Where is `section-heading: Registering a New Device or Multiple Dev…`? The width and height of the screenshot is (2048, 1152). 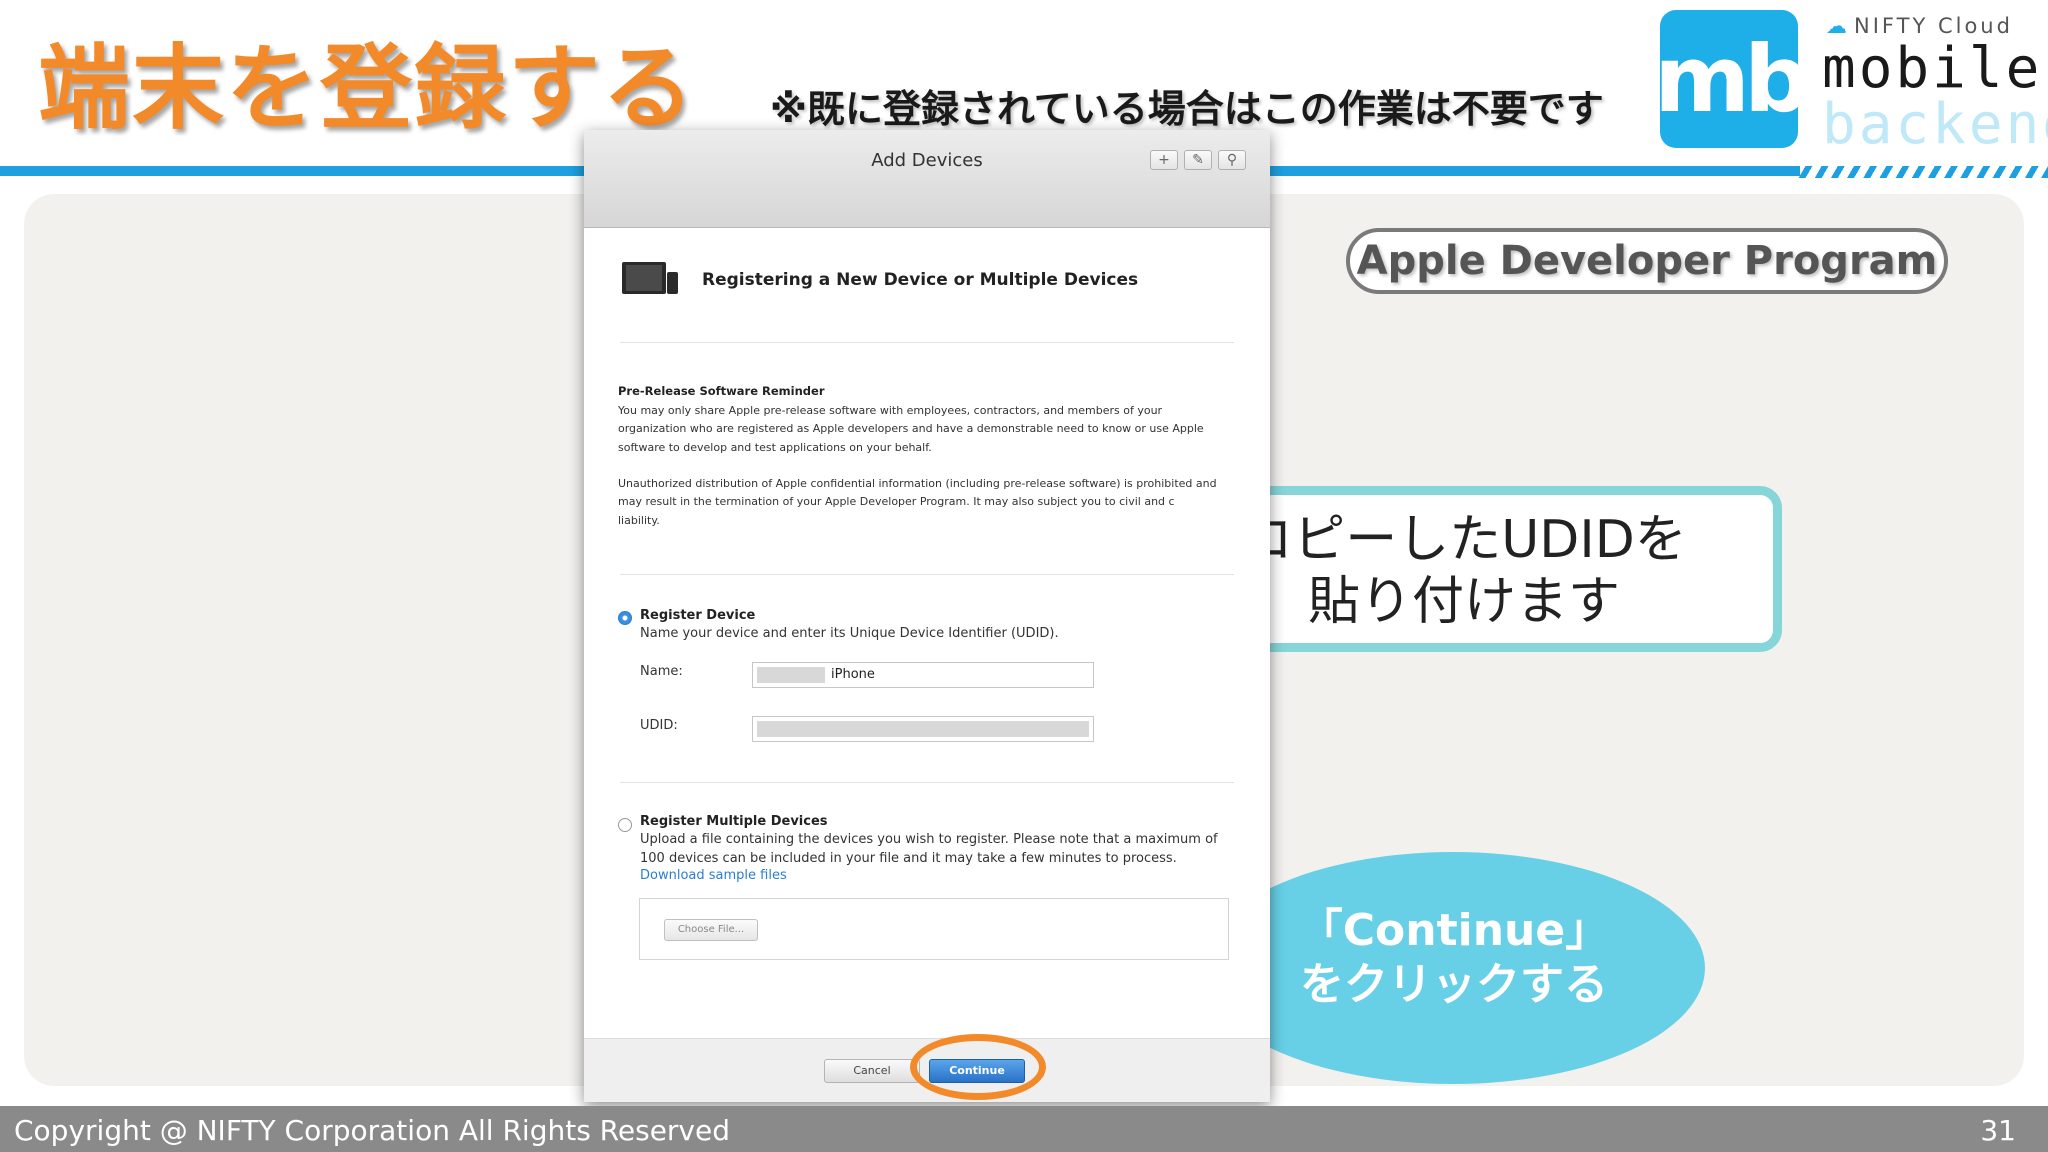 section-heading: Registering a New Device or Multiple Dev… is located at coordinates (920, 280).